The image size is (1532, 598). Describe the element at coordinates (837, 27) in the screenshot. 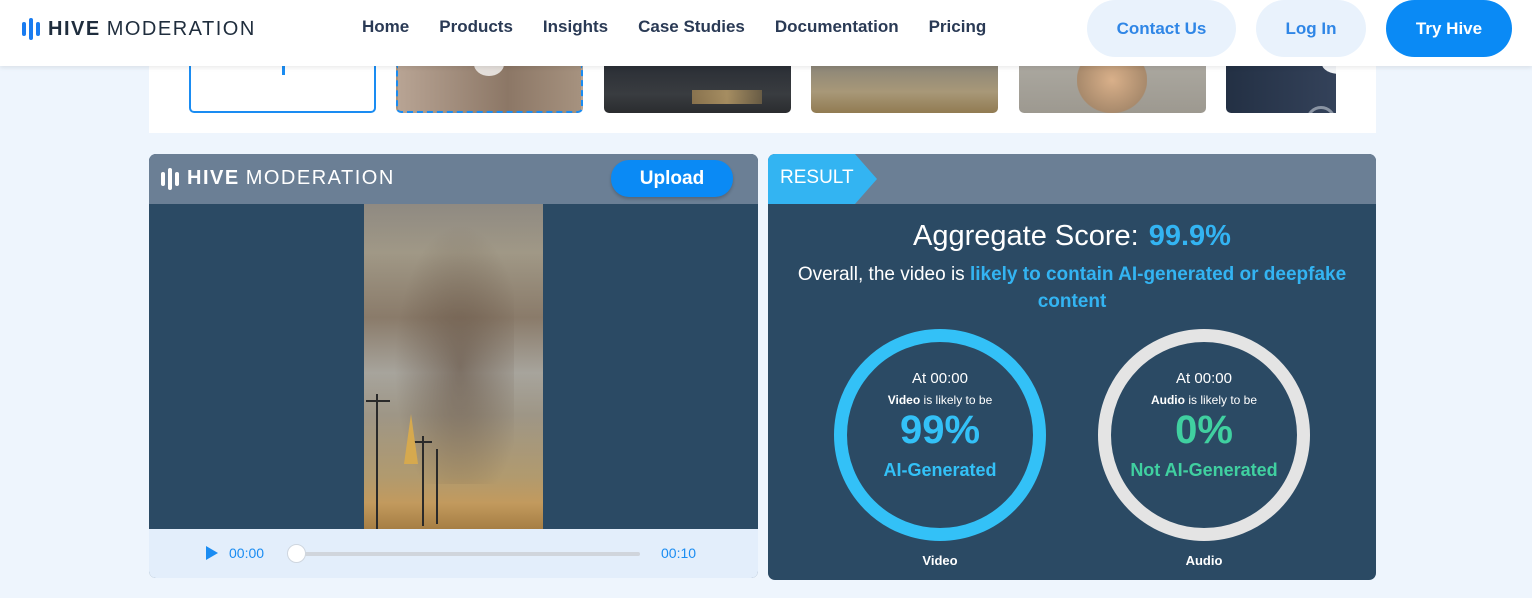

I see `nav-link-documentation: Documentation` at that location.